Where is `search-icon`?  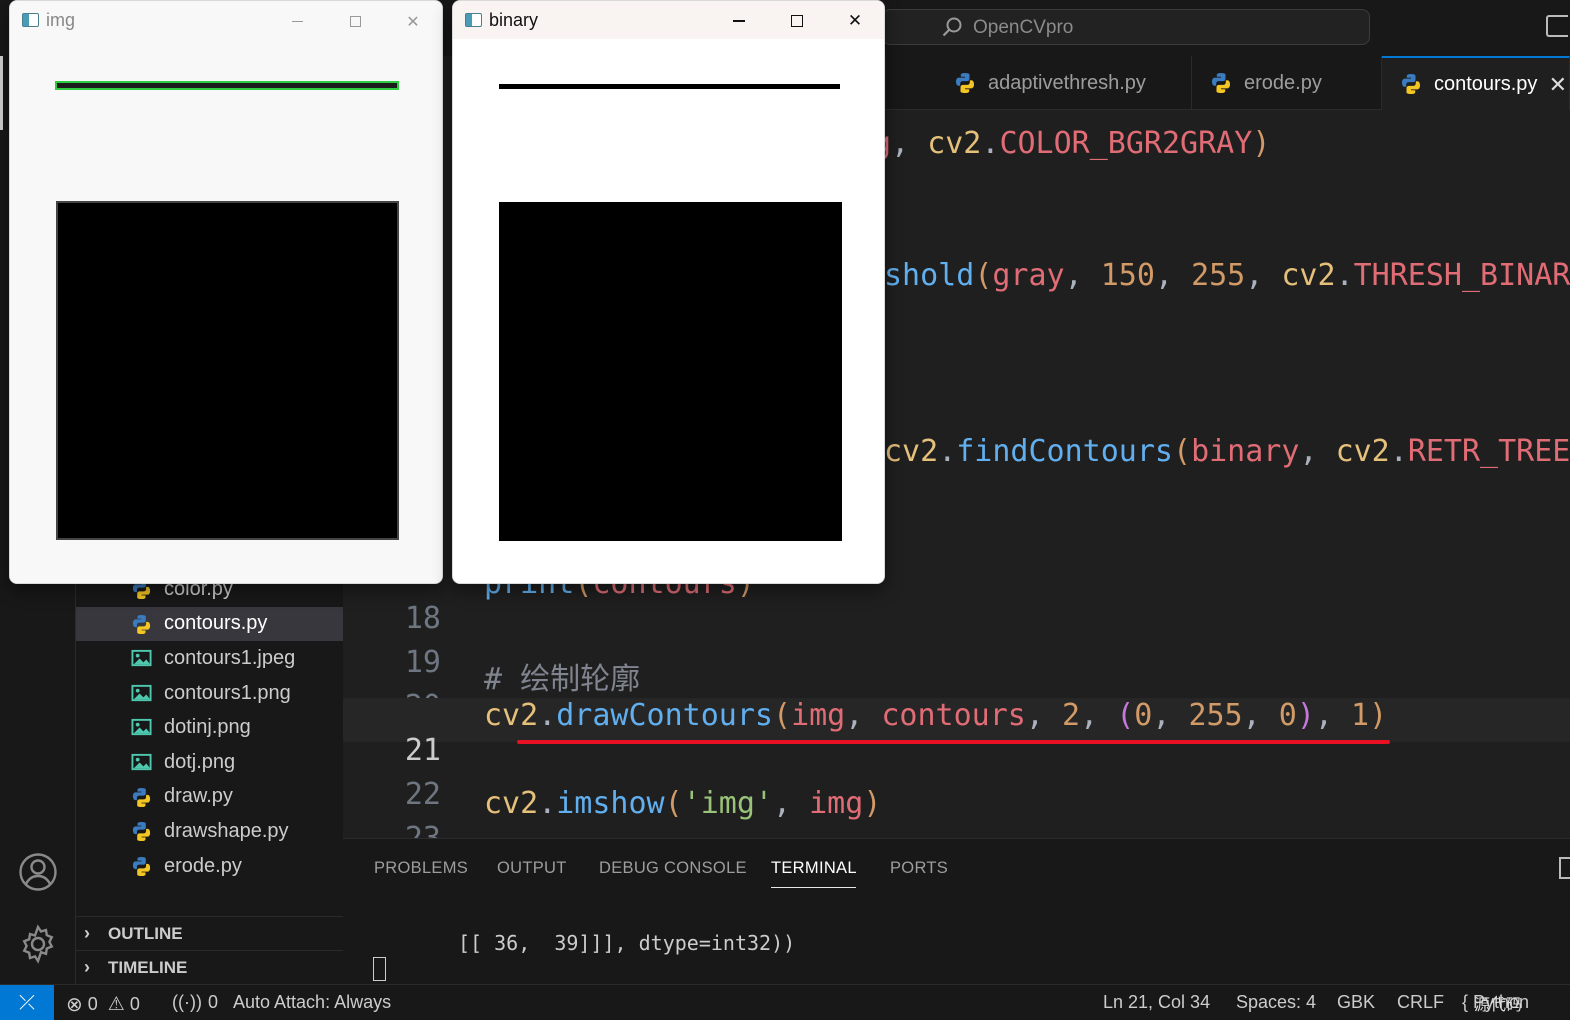
search-icon is located at coordinates (952, 27).